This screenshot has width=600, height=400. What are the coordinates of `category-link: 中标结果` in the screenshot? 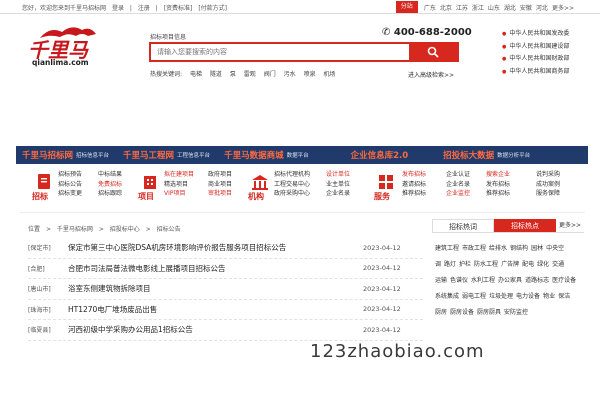 It's located at (110, 175).